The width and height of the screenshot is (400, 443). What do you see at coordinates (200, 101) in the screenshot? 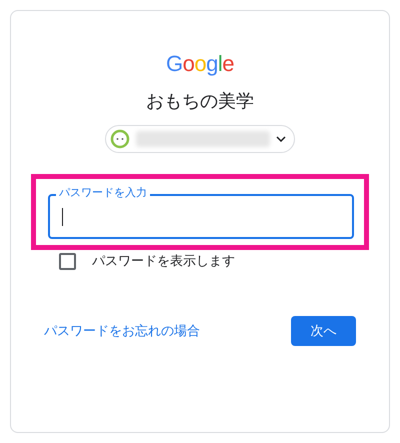
I see `page-title: おもちの美学` at bounding box center [200, 101].